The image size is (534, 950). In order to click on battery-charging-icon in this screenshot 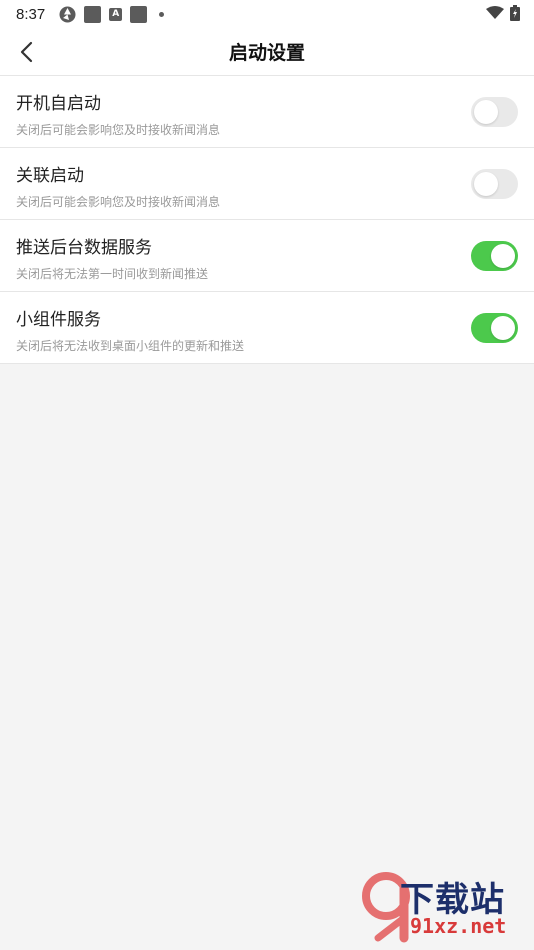, I will do `click(515, 13)`.